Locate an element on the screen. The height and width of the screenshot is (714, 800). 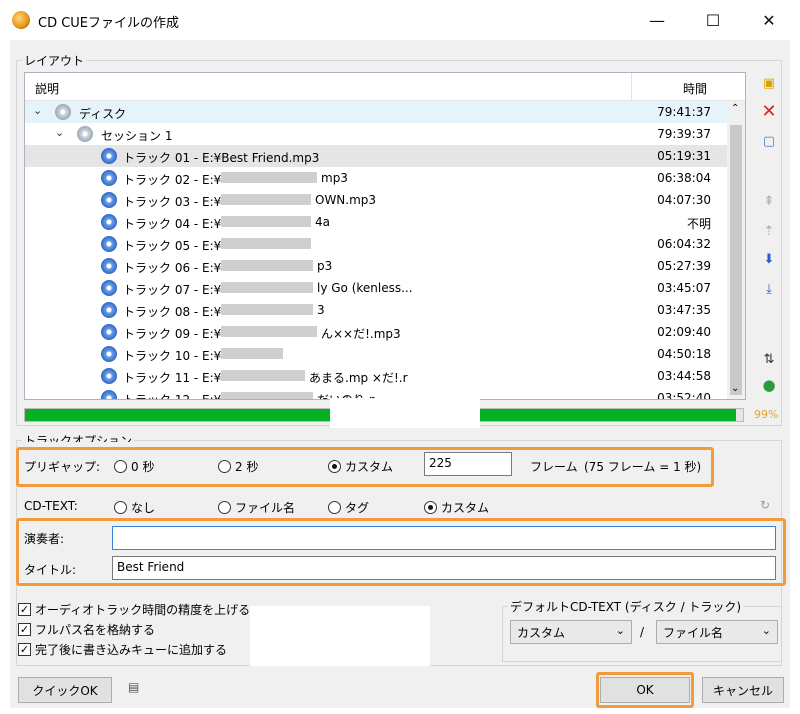
radio-label: ファイル名 is located at coordinates (265, 508).